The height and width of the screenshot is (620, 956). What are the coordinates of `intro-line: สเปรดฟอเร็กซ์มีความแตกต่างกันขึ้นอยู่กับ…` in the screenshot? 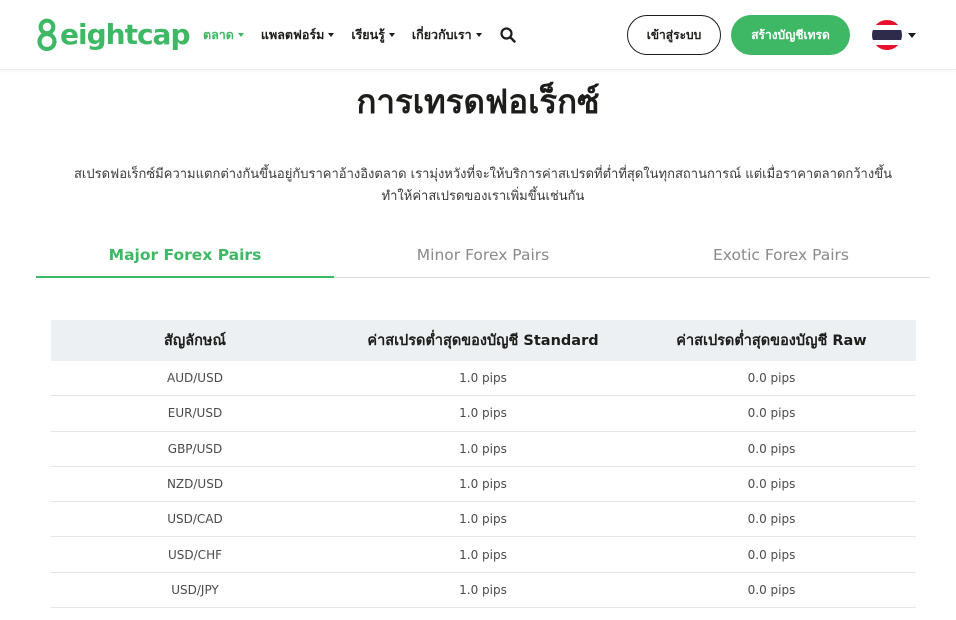 It's located at (483, 174).